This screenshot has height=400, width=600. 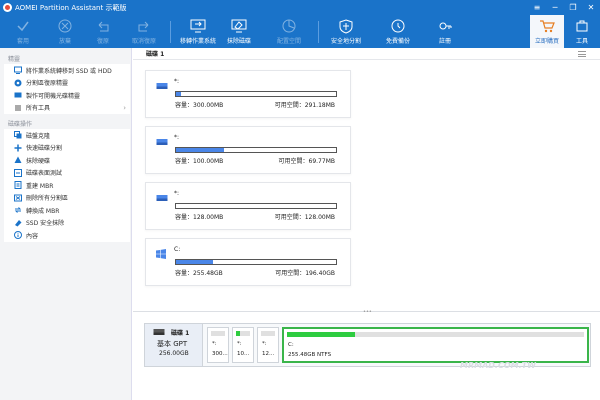 I want to click on sidebar-item-convert-mbr: 轉換成 MBR, so click(x=67, y=210).